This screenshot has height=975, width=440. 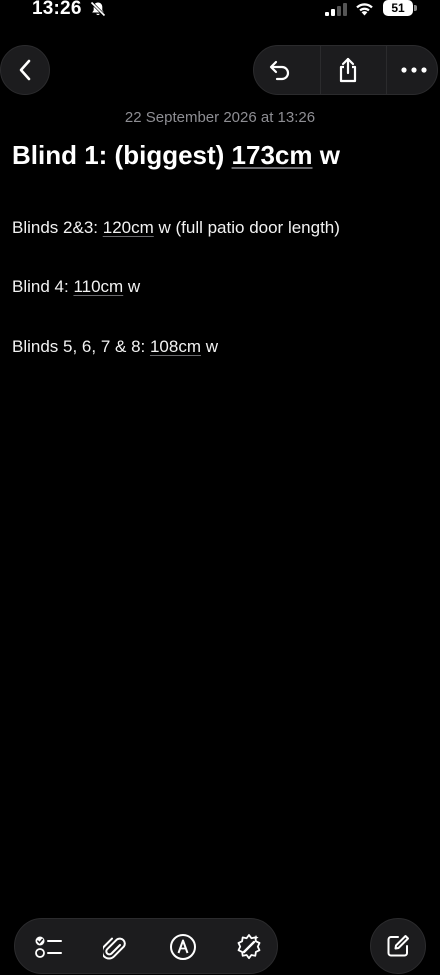 What do you see at coordinates (246, 227) in the screenshot?
I see `note-line-suffix: w (full patio door length)` at bounding box center [246, 227].